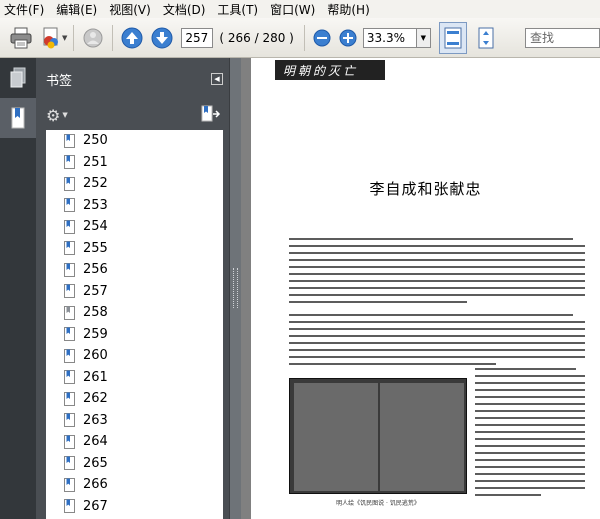 Image resolution: width=600 pixels, height=519 pixels. Describe the element at coordinates (134, 206) in the screenshot. I see `bookmark-item: 253` at that location.